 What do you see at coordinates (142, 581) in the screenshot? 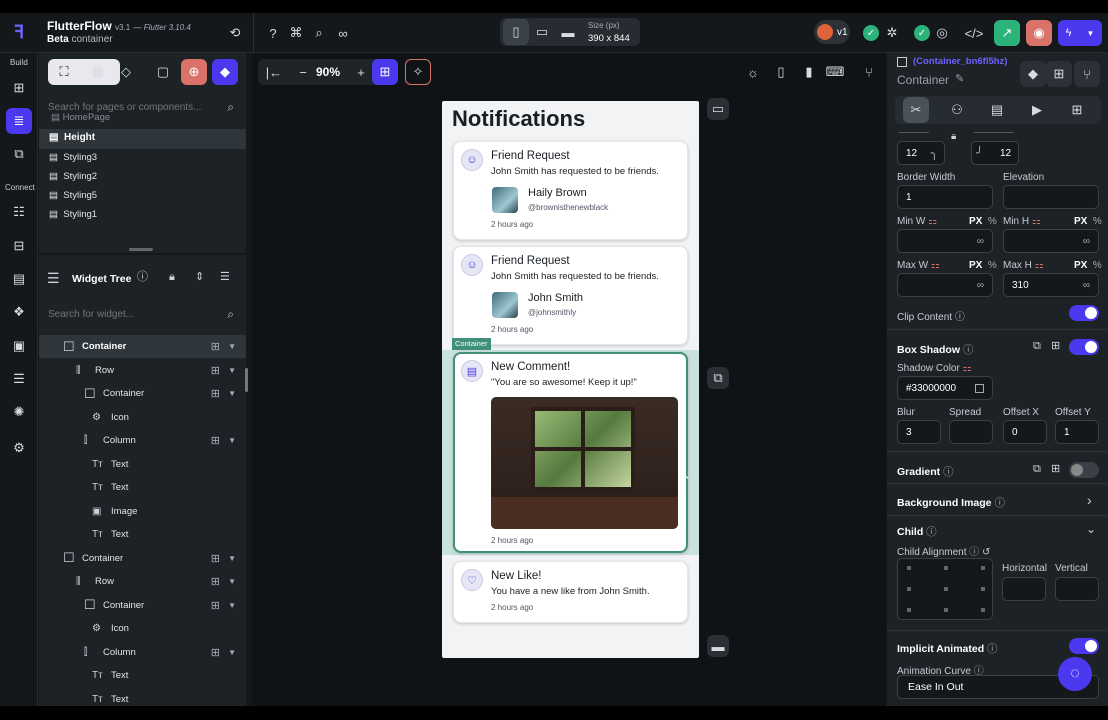
I see `tree-row: ⫼ Row ⊞ ▼` at bounding box center [142, 581].